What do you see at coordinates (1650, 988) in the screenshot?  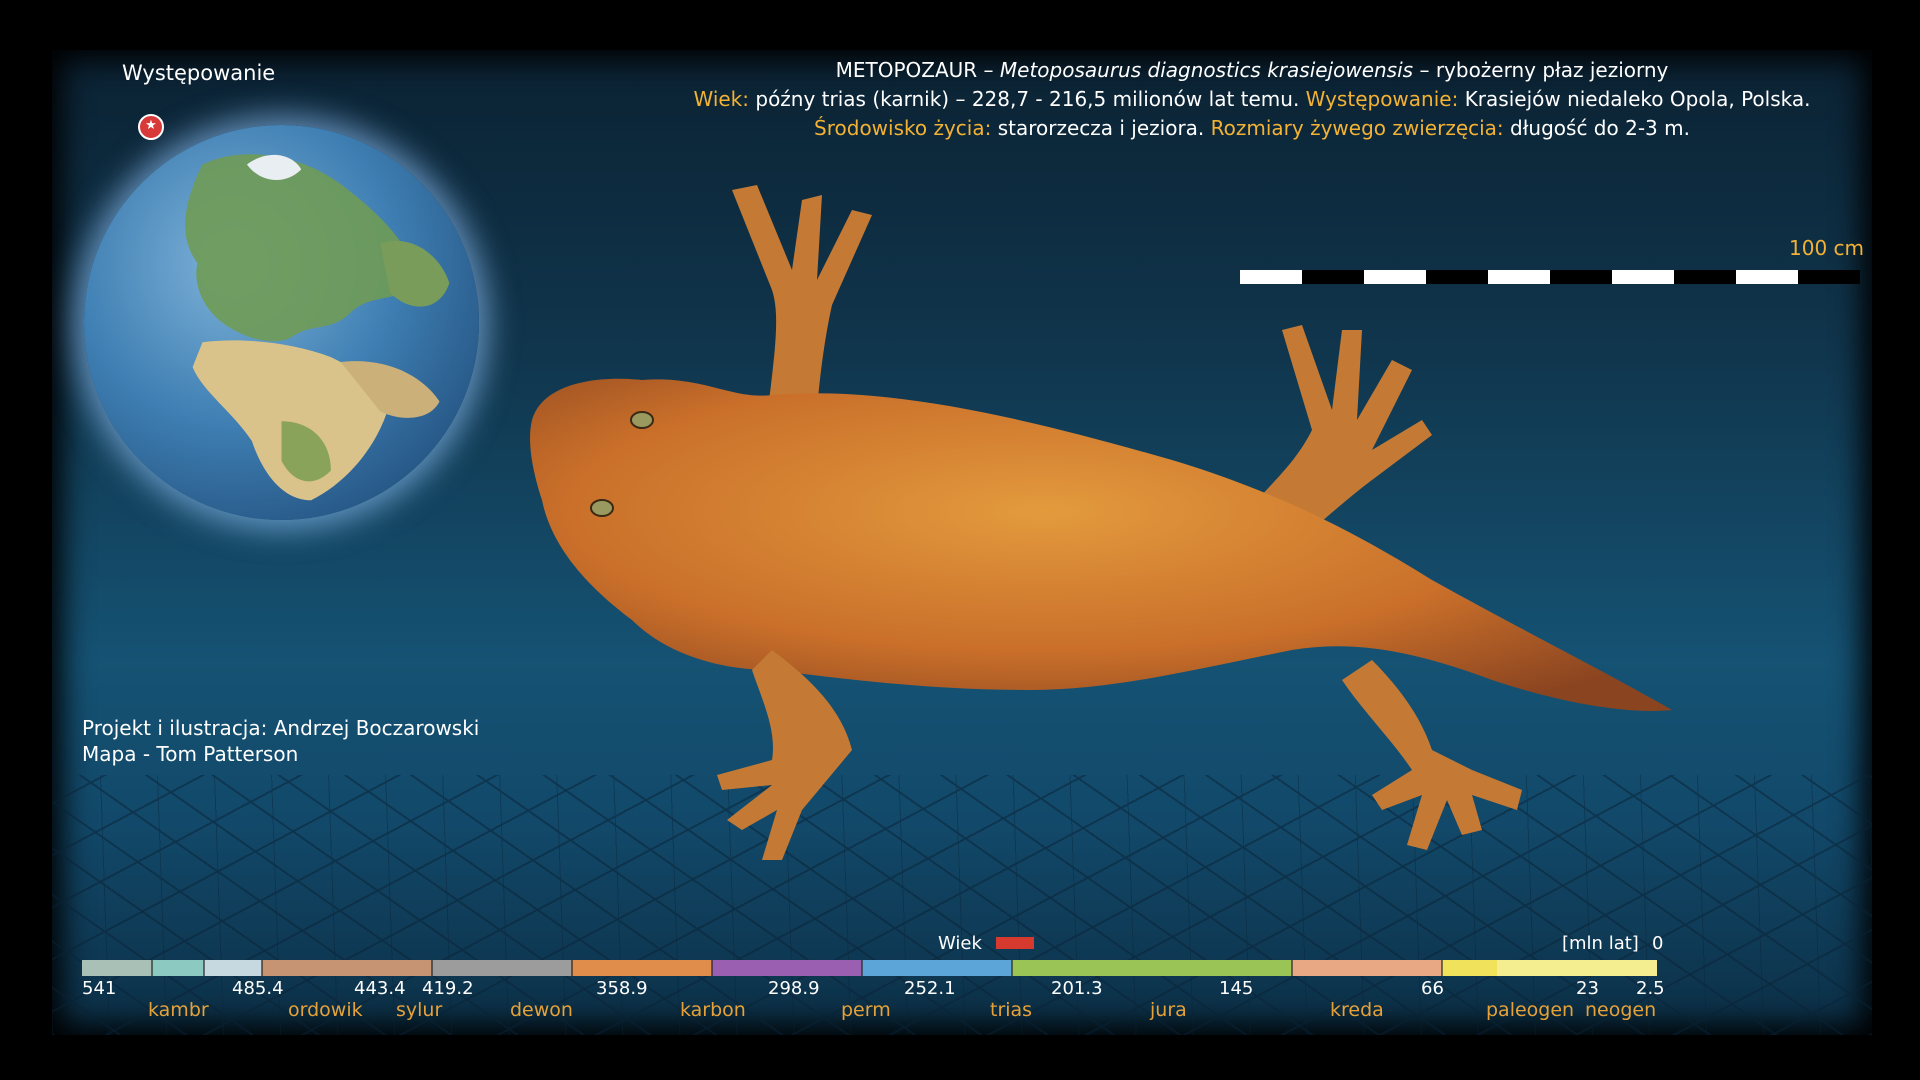 I see `tick-2-5: 2.5` at bounding box center [1650, 988].